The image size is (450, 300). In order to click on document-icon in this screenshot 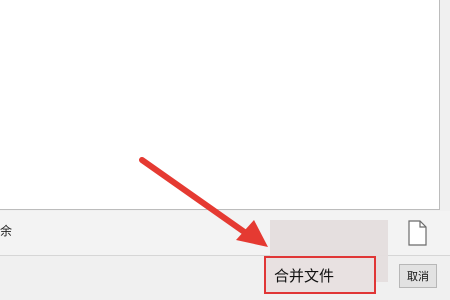, I will do `click(417, 233)`.